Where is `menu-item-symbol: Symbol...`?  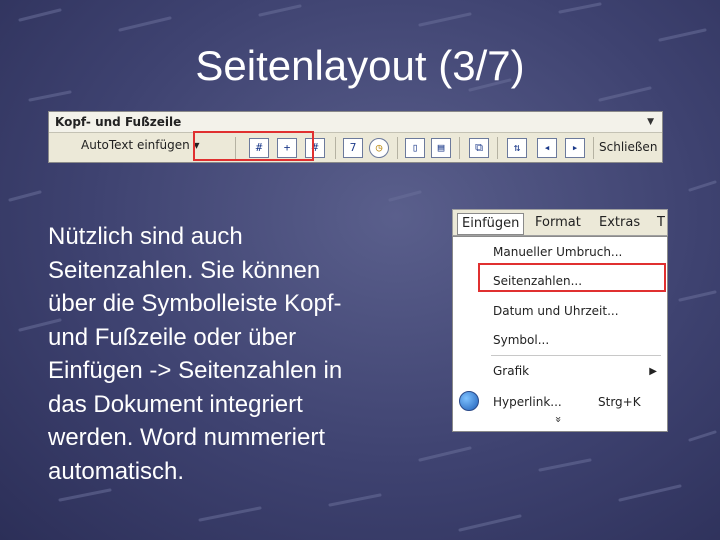
menu-item-symbol: Symbol... is located at coordinates (521, 340).